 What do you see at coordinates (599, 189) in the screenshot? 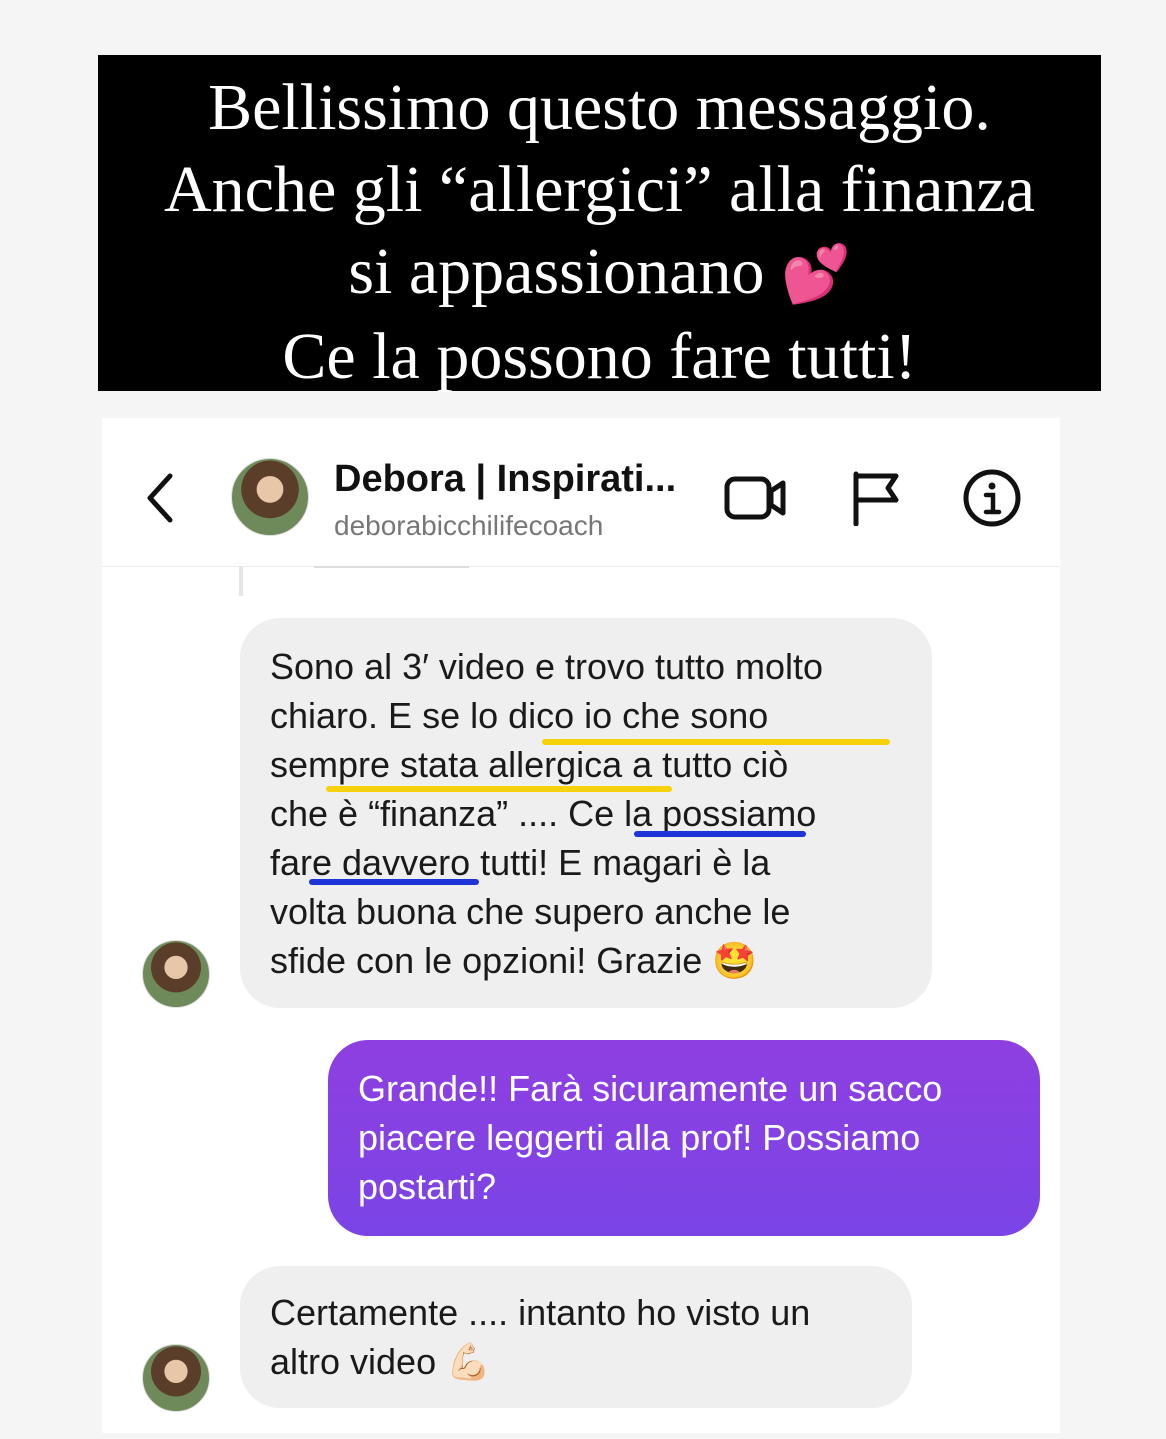
I see `caption-line: Anche gli “allergici” alla finanza` at bounding box center [599, 189].